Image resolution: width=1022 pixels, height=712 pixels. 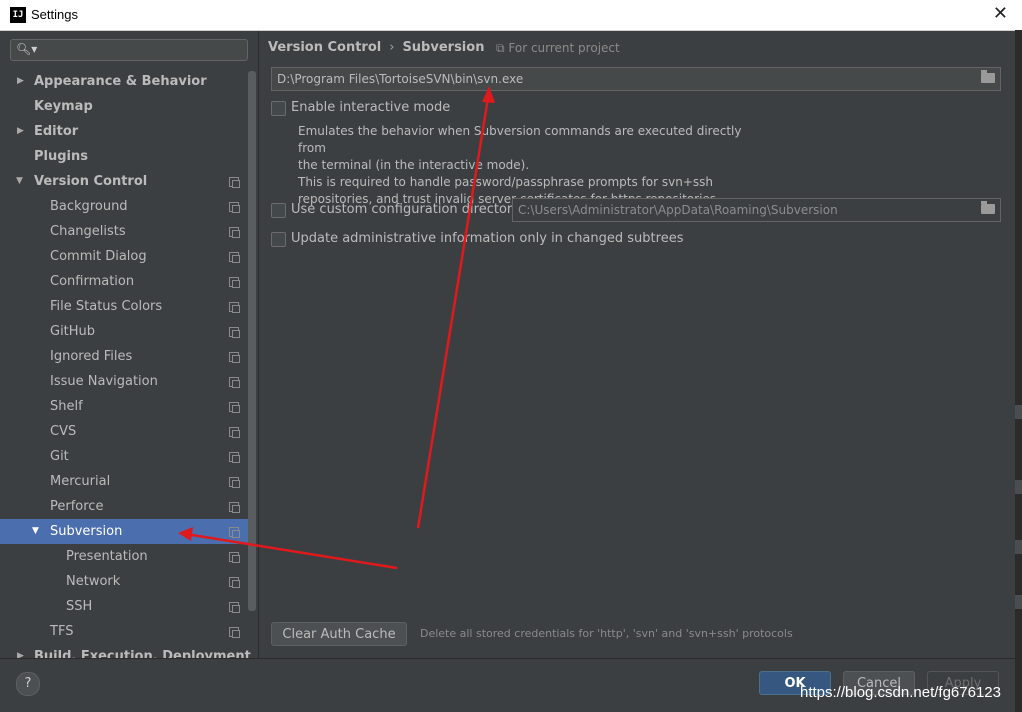 I want to click on tree-item-label: Changelists, so click(x=88, y=231).